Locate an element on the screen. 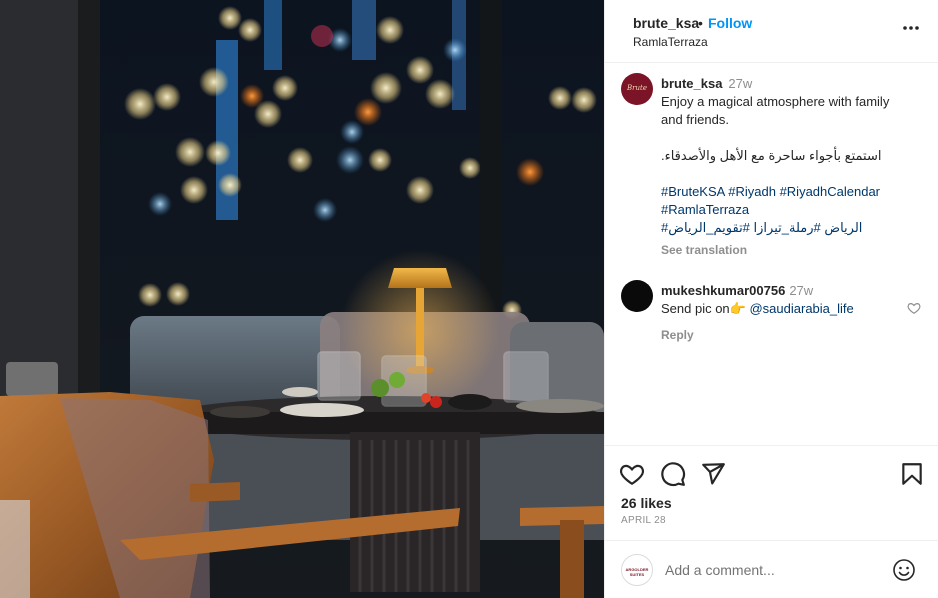  caption-text-en-line2: and friends. is located at coordinates (695, 119).